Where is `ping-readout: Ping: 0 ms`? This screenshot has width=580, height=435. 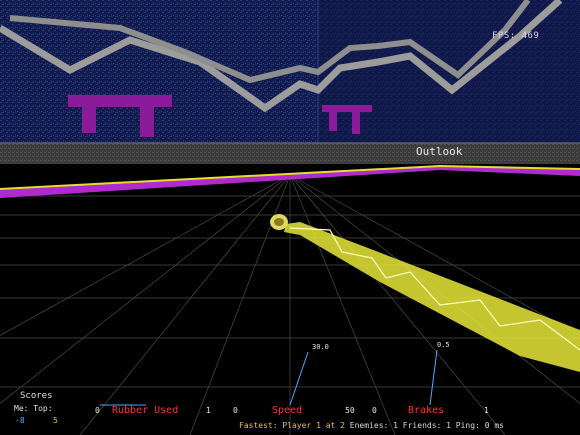
ping-readout: Ping: 0 ms is located at coordinates (479, 425).